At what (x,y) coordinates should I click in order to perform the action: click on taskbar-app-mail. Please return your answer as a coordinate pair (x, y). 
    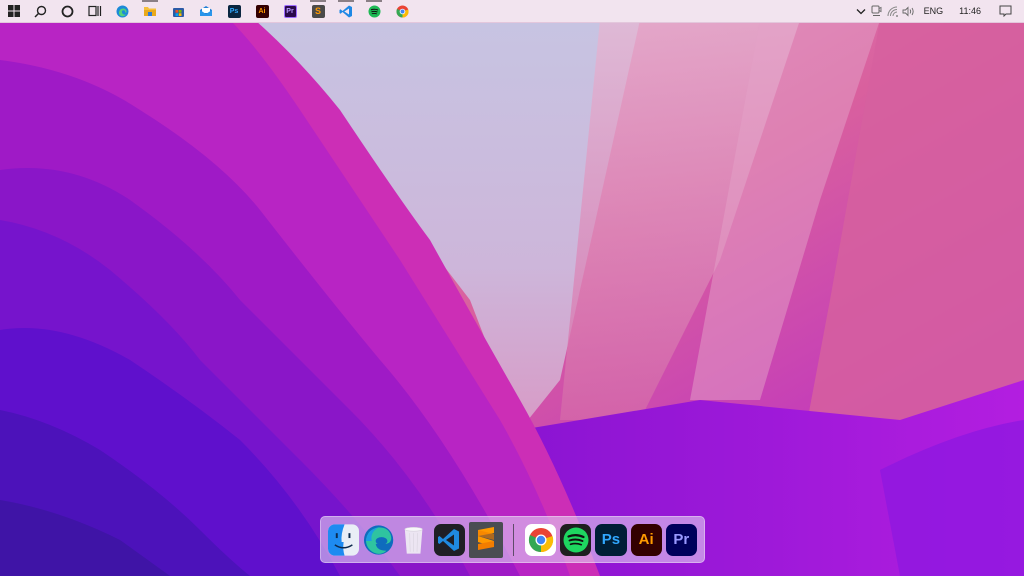
    Looking at the image, I should click on (206, 11).